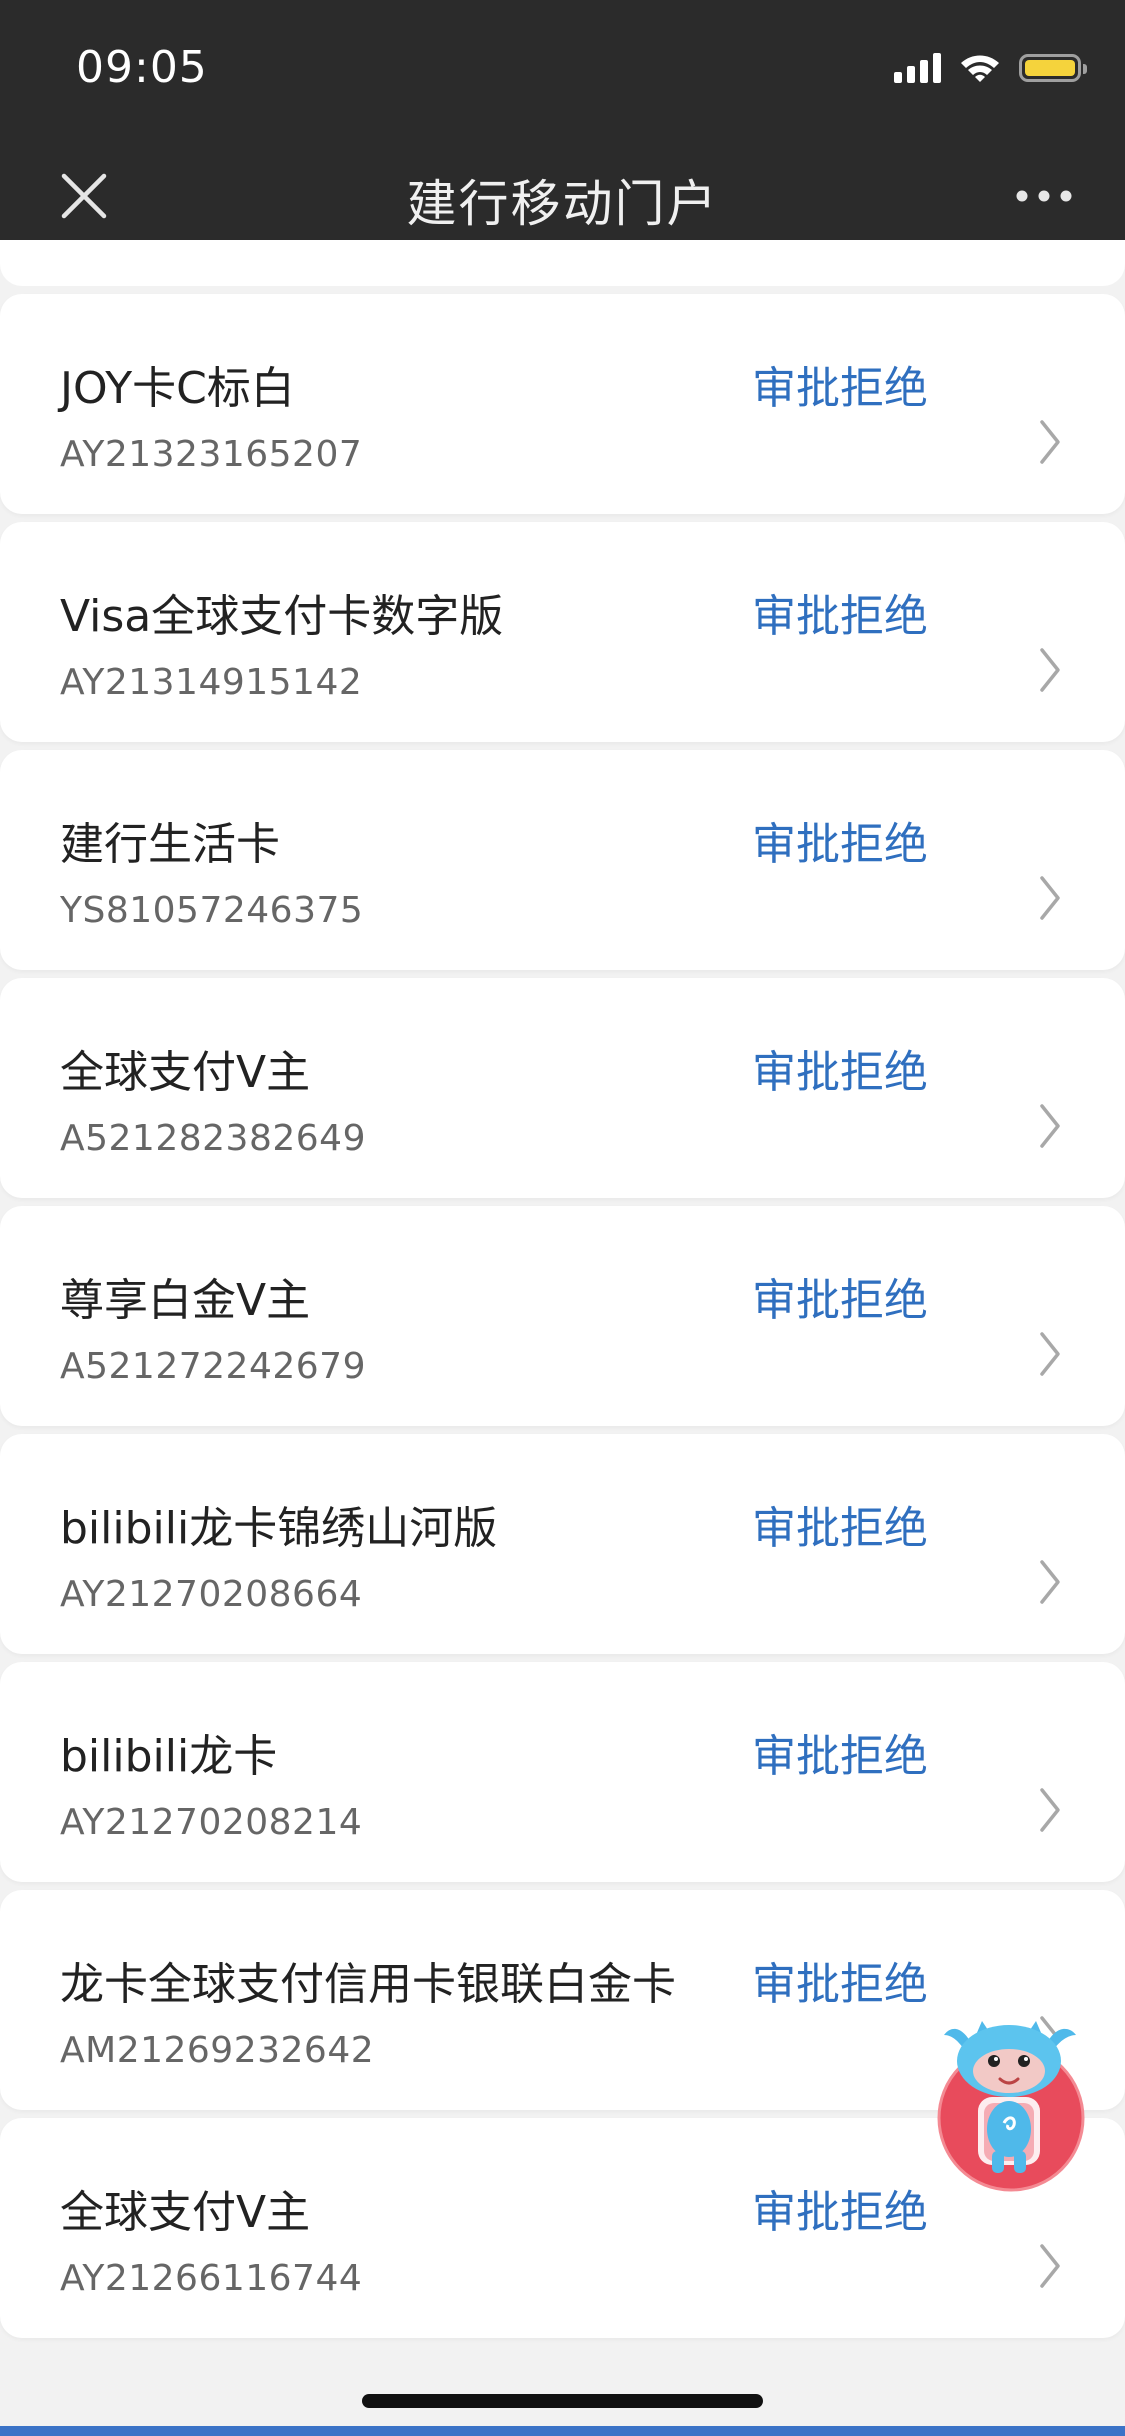  I want to click on application-list-item: 尊享白金V主 A521272242679 审批拒绝, so click(562, 1316).